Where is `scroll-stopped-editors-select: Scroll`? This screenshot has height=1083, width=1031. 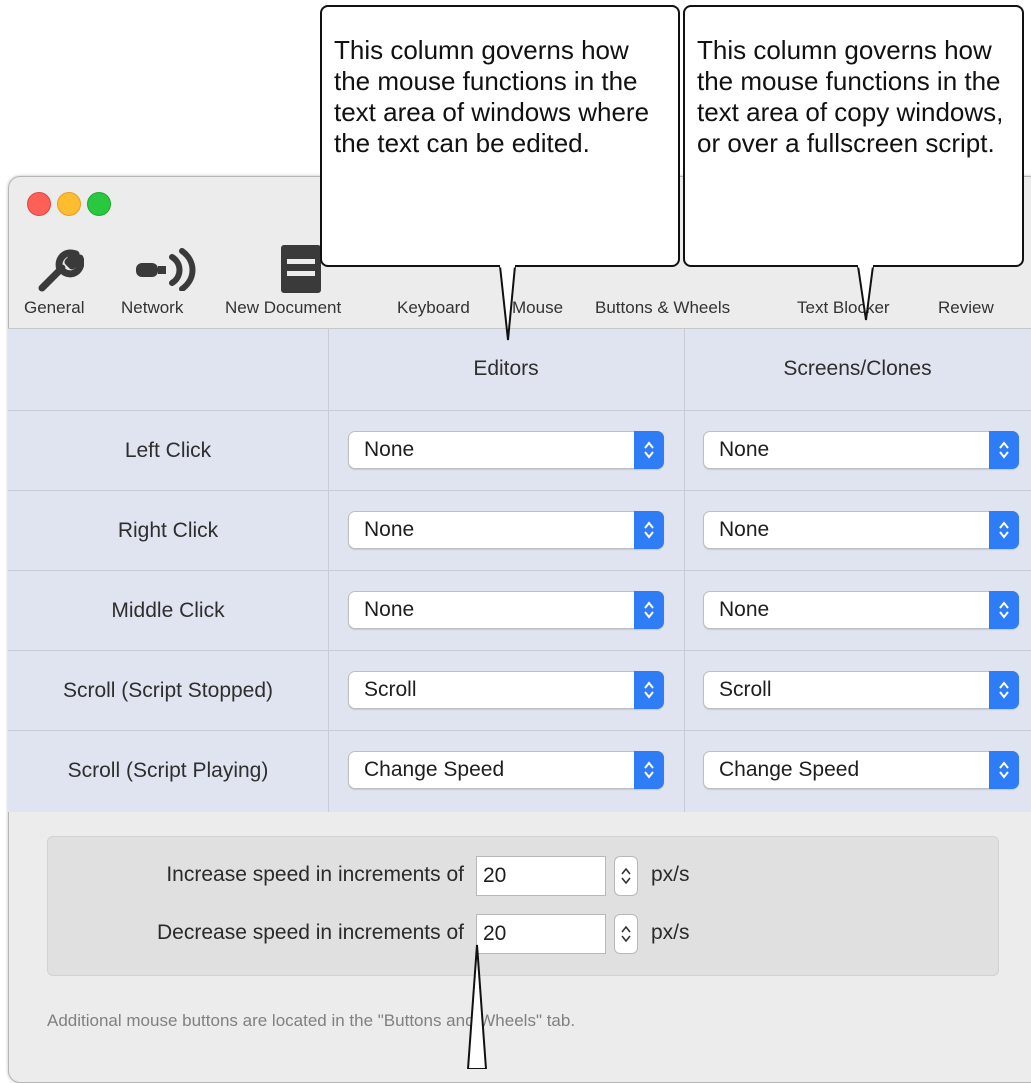 scroll-stopped-editors-select: Scroll is located at coordinates (506, 690).